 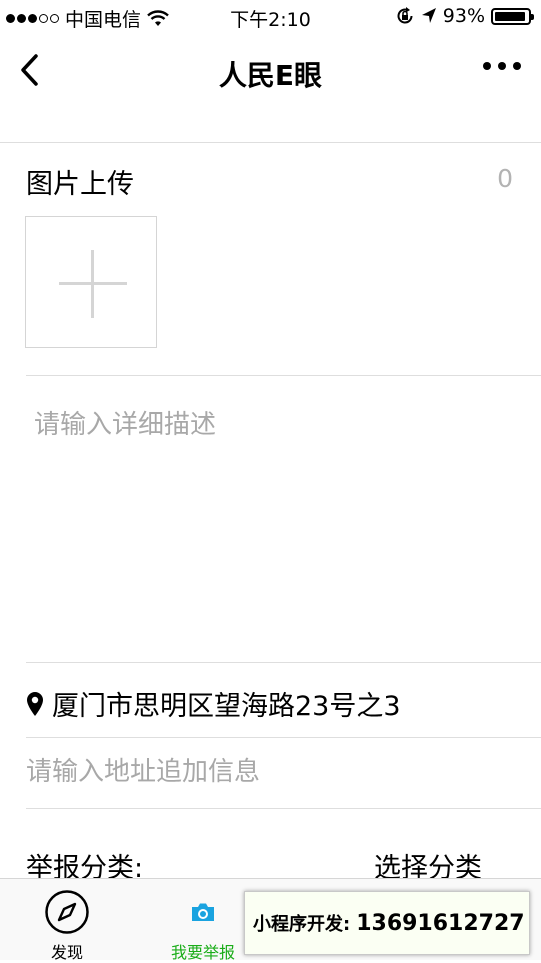 I want to click on battery-icon, so click(x=512, y=16).